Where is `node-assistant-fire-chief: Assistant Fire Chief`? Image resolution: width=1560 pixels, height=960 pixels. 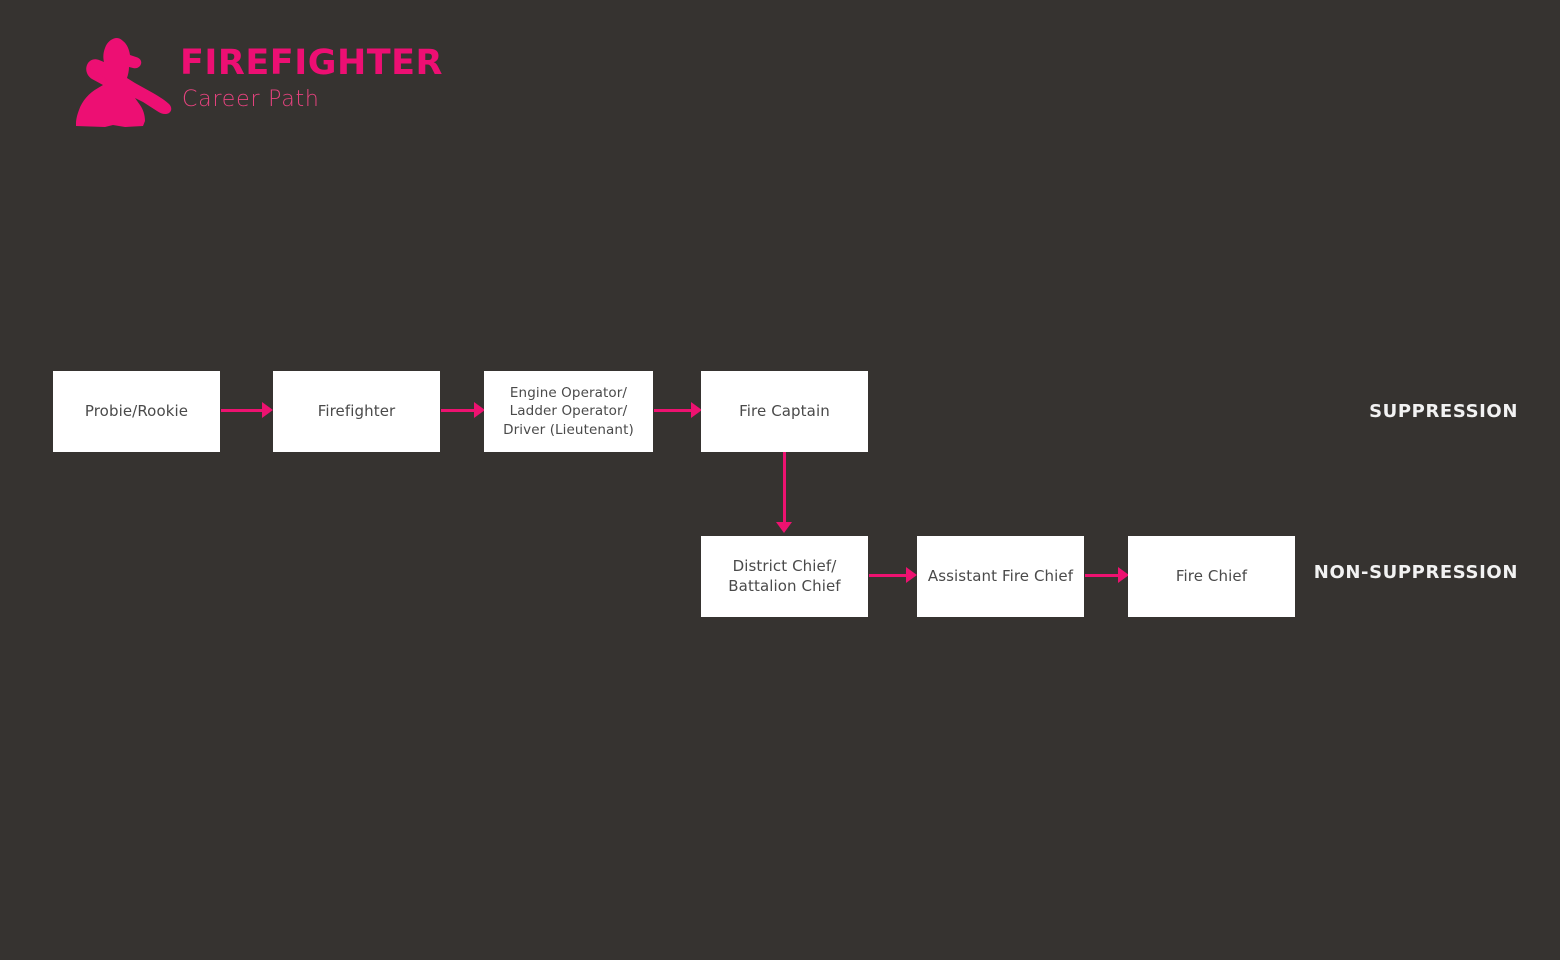 node-assistant-fire-chief: Assistant Fire Chief is located at coordinates (1000, 576).